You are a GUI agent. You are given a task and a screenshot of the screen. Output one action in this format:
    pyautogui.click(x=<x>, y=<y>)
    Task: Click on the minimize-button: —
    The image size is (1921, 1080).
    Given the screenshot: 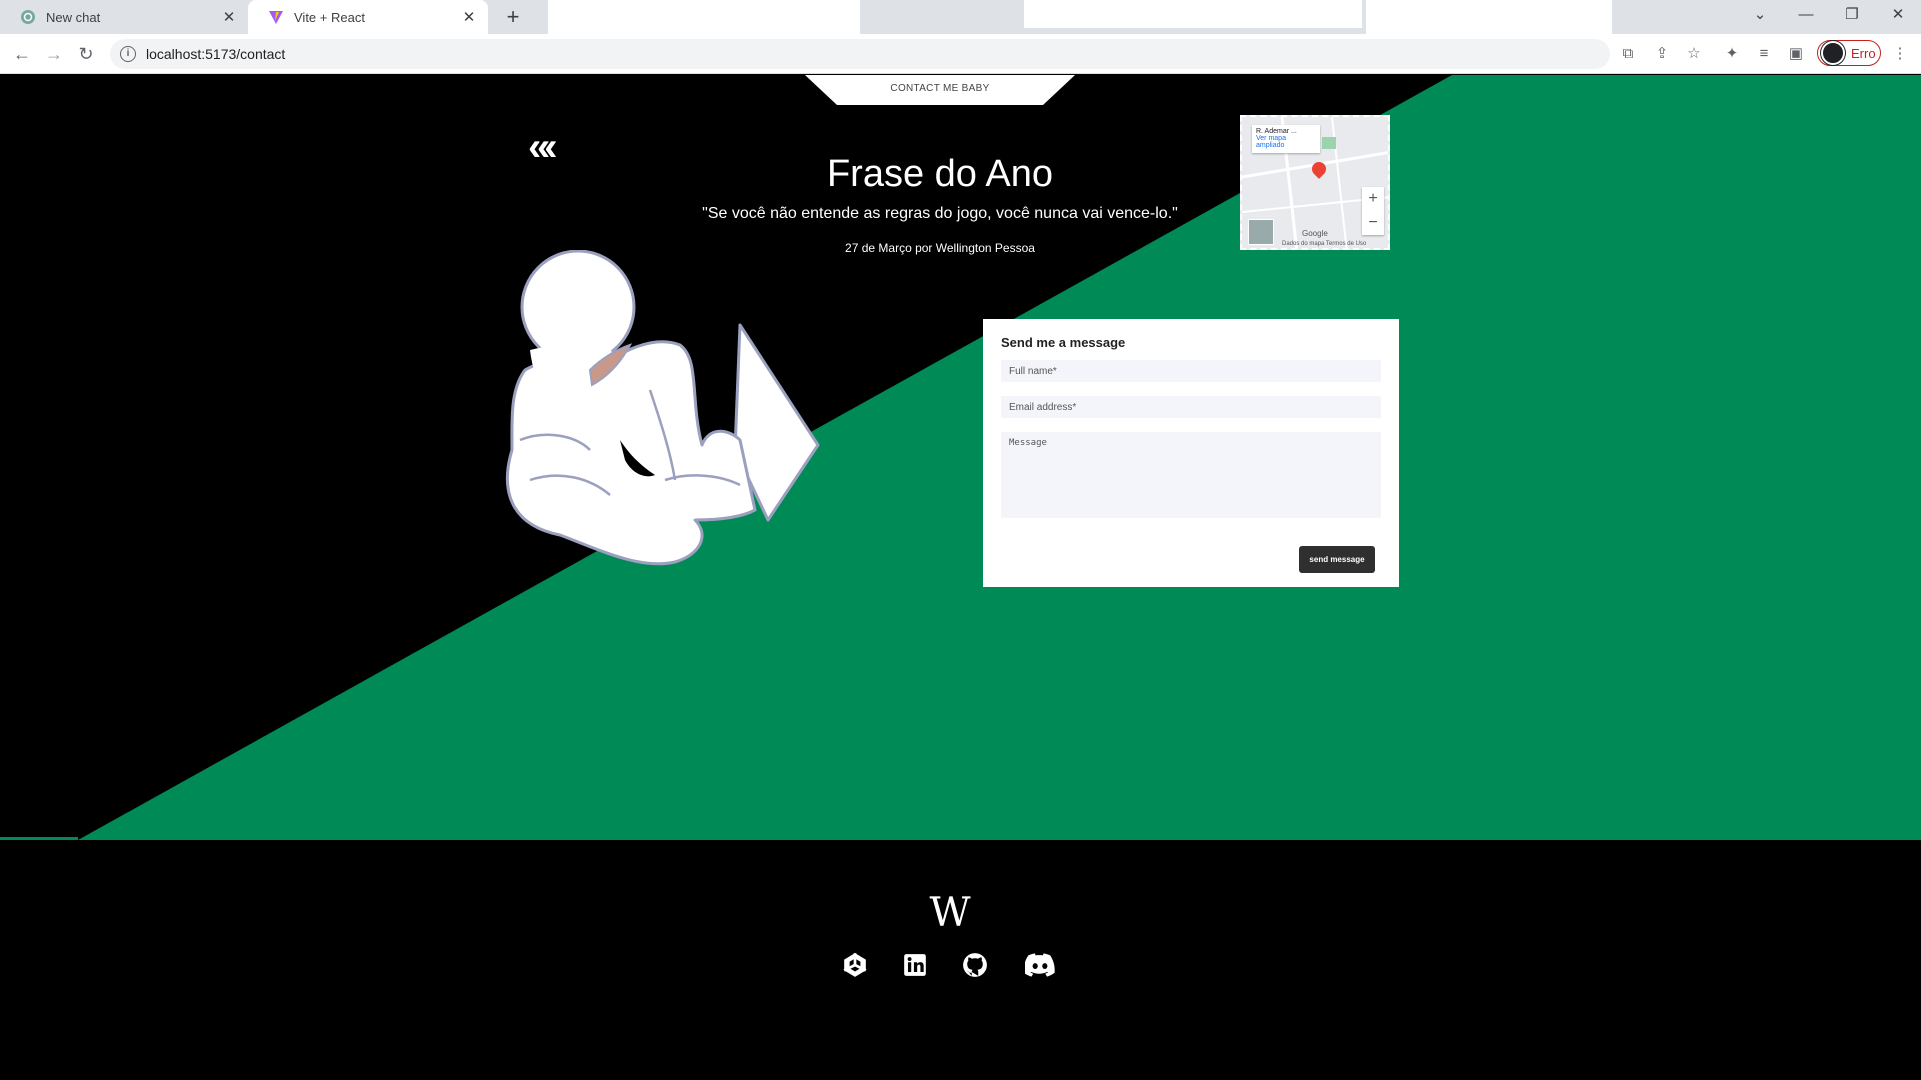 What is the action you would take?
    pyautogui.click(x=1806, y=17)
    